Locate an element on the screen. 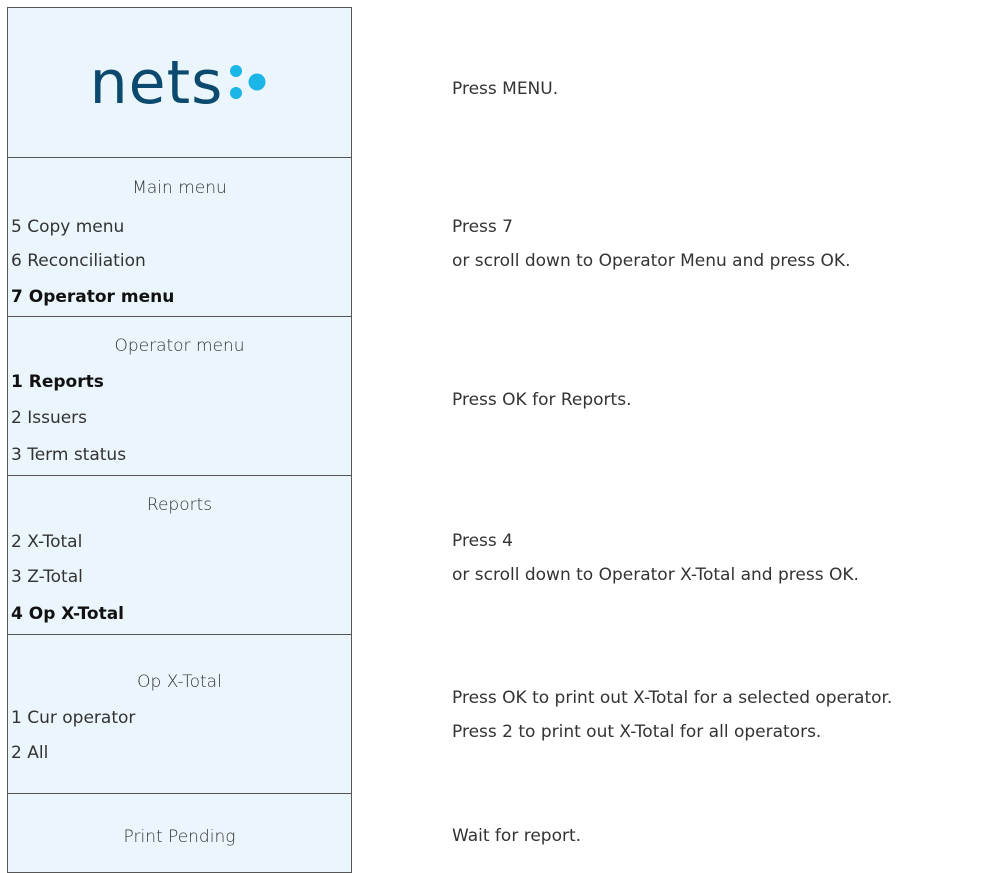 The height and width of the screenshot is (873, 994). terminal-screen-print-pending: Print Pending is located at coordinates (179, 833).